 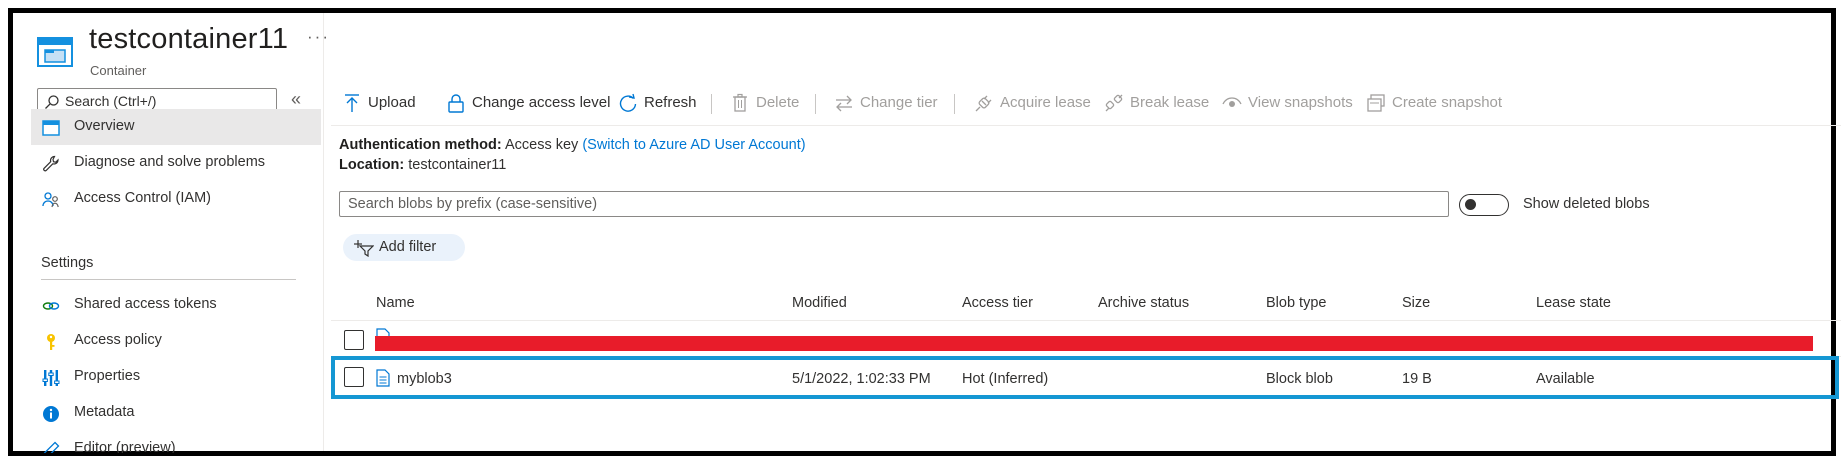 I want to click on wrench-icon, so click(x=51, y=163).